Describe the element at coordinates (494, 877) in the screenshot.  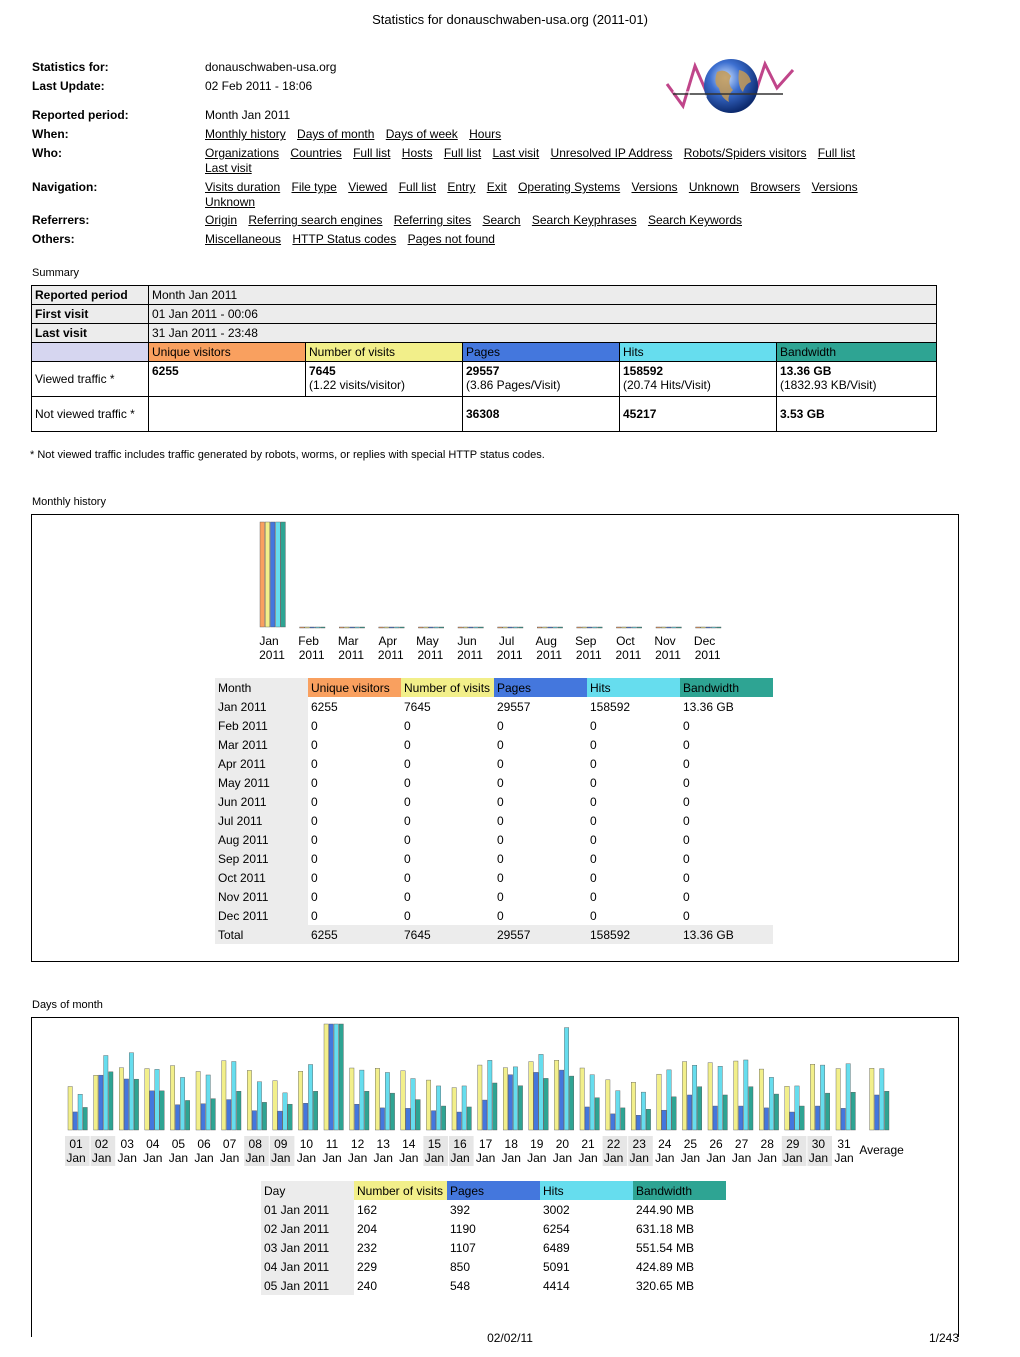
I see `table-row: Oct 2011 0 0 0 0 0` at that location.